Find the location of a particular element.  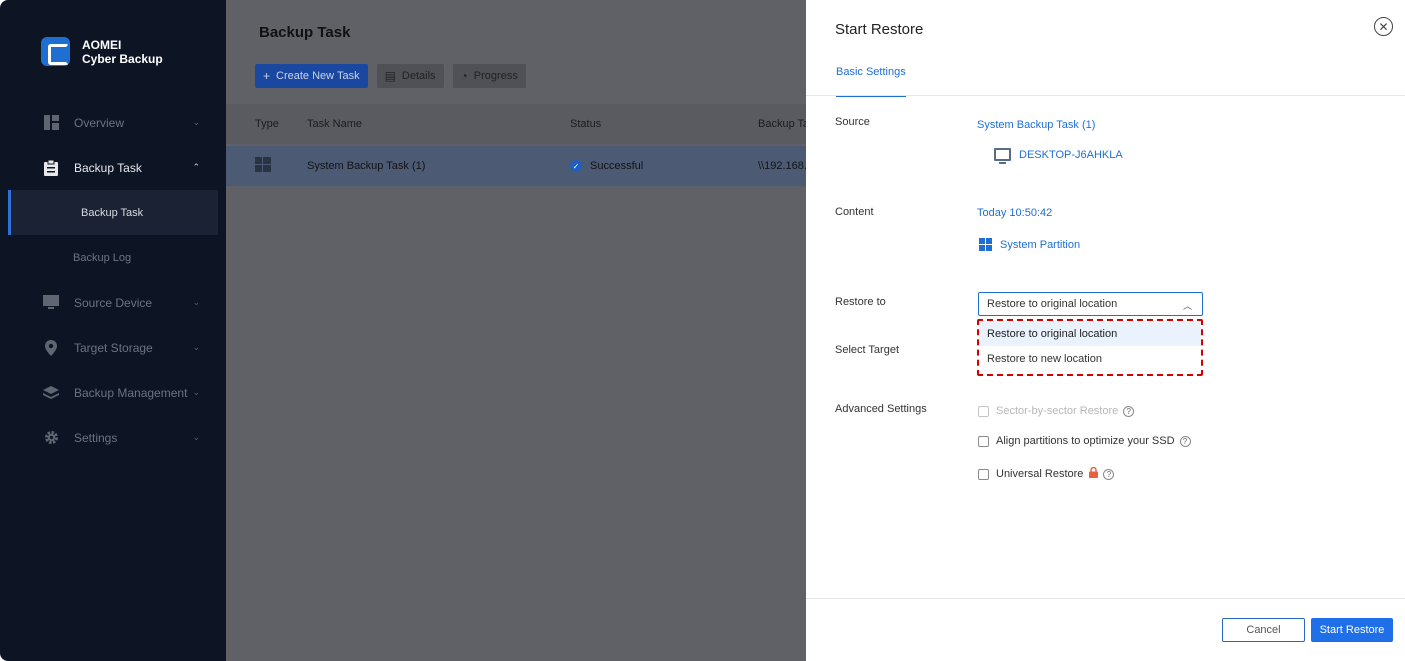

clipboard-icon is located at coordinates (51, 167).